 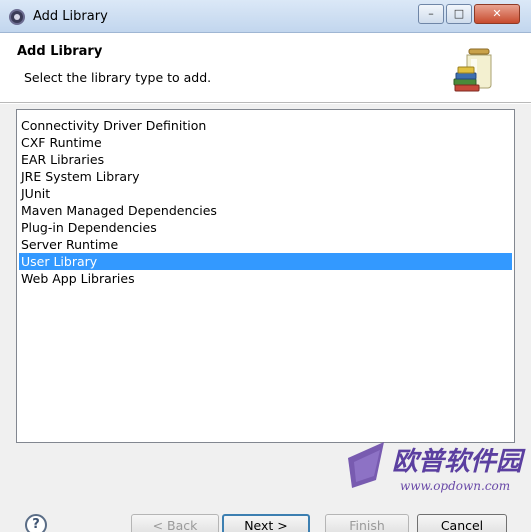 What do you see at coordinates (472, 70) in the screenshot?
I see `library-jar-books-icon` at bounding box center [472, 70].